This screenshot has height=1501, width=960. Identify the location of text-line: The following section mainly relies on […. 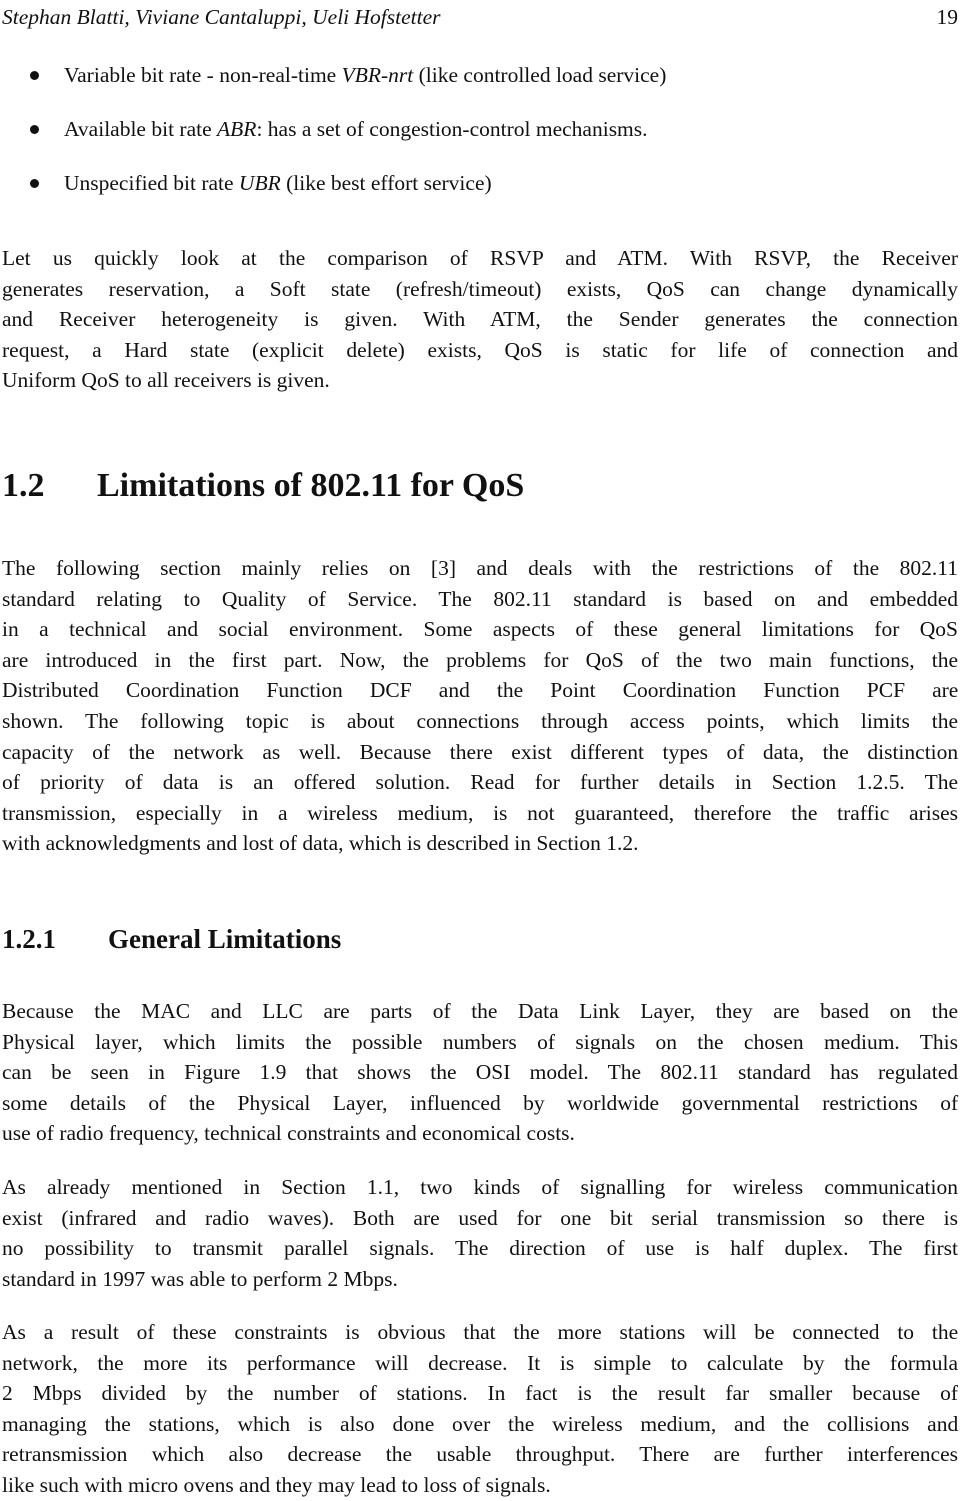
(480, 568).